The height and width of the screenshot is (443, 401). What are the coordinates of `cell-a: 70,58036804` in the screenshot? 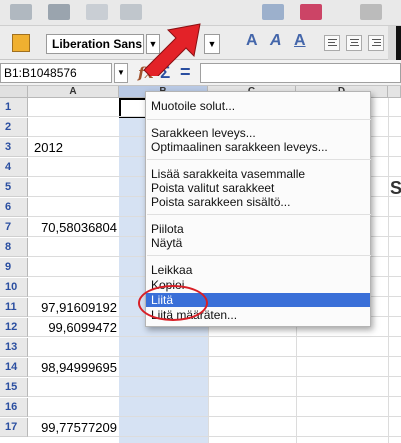 It's located at (72, 227).